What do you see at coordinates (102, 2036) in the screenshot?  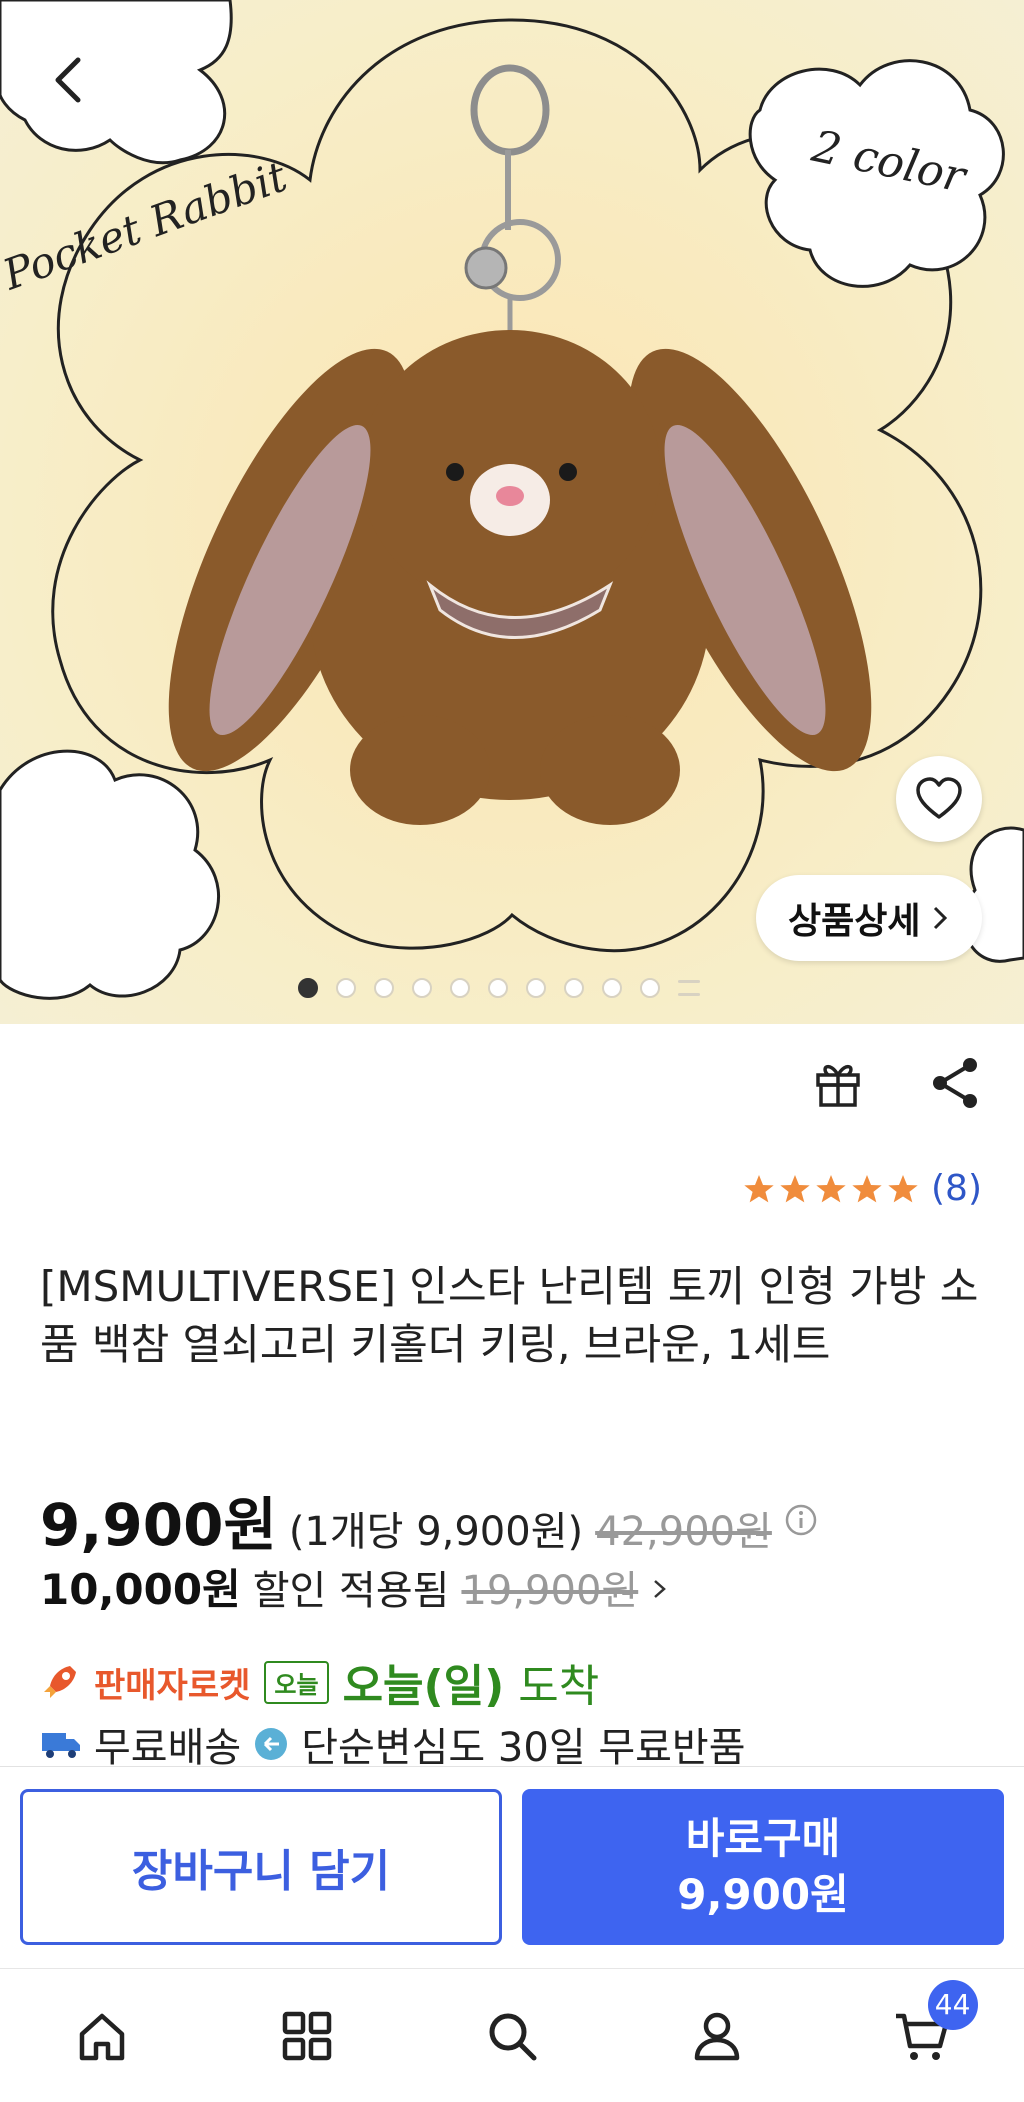 I see `home-icon` at bounding box center [102, 2036].